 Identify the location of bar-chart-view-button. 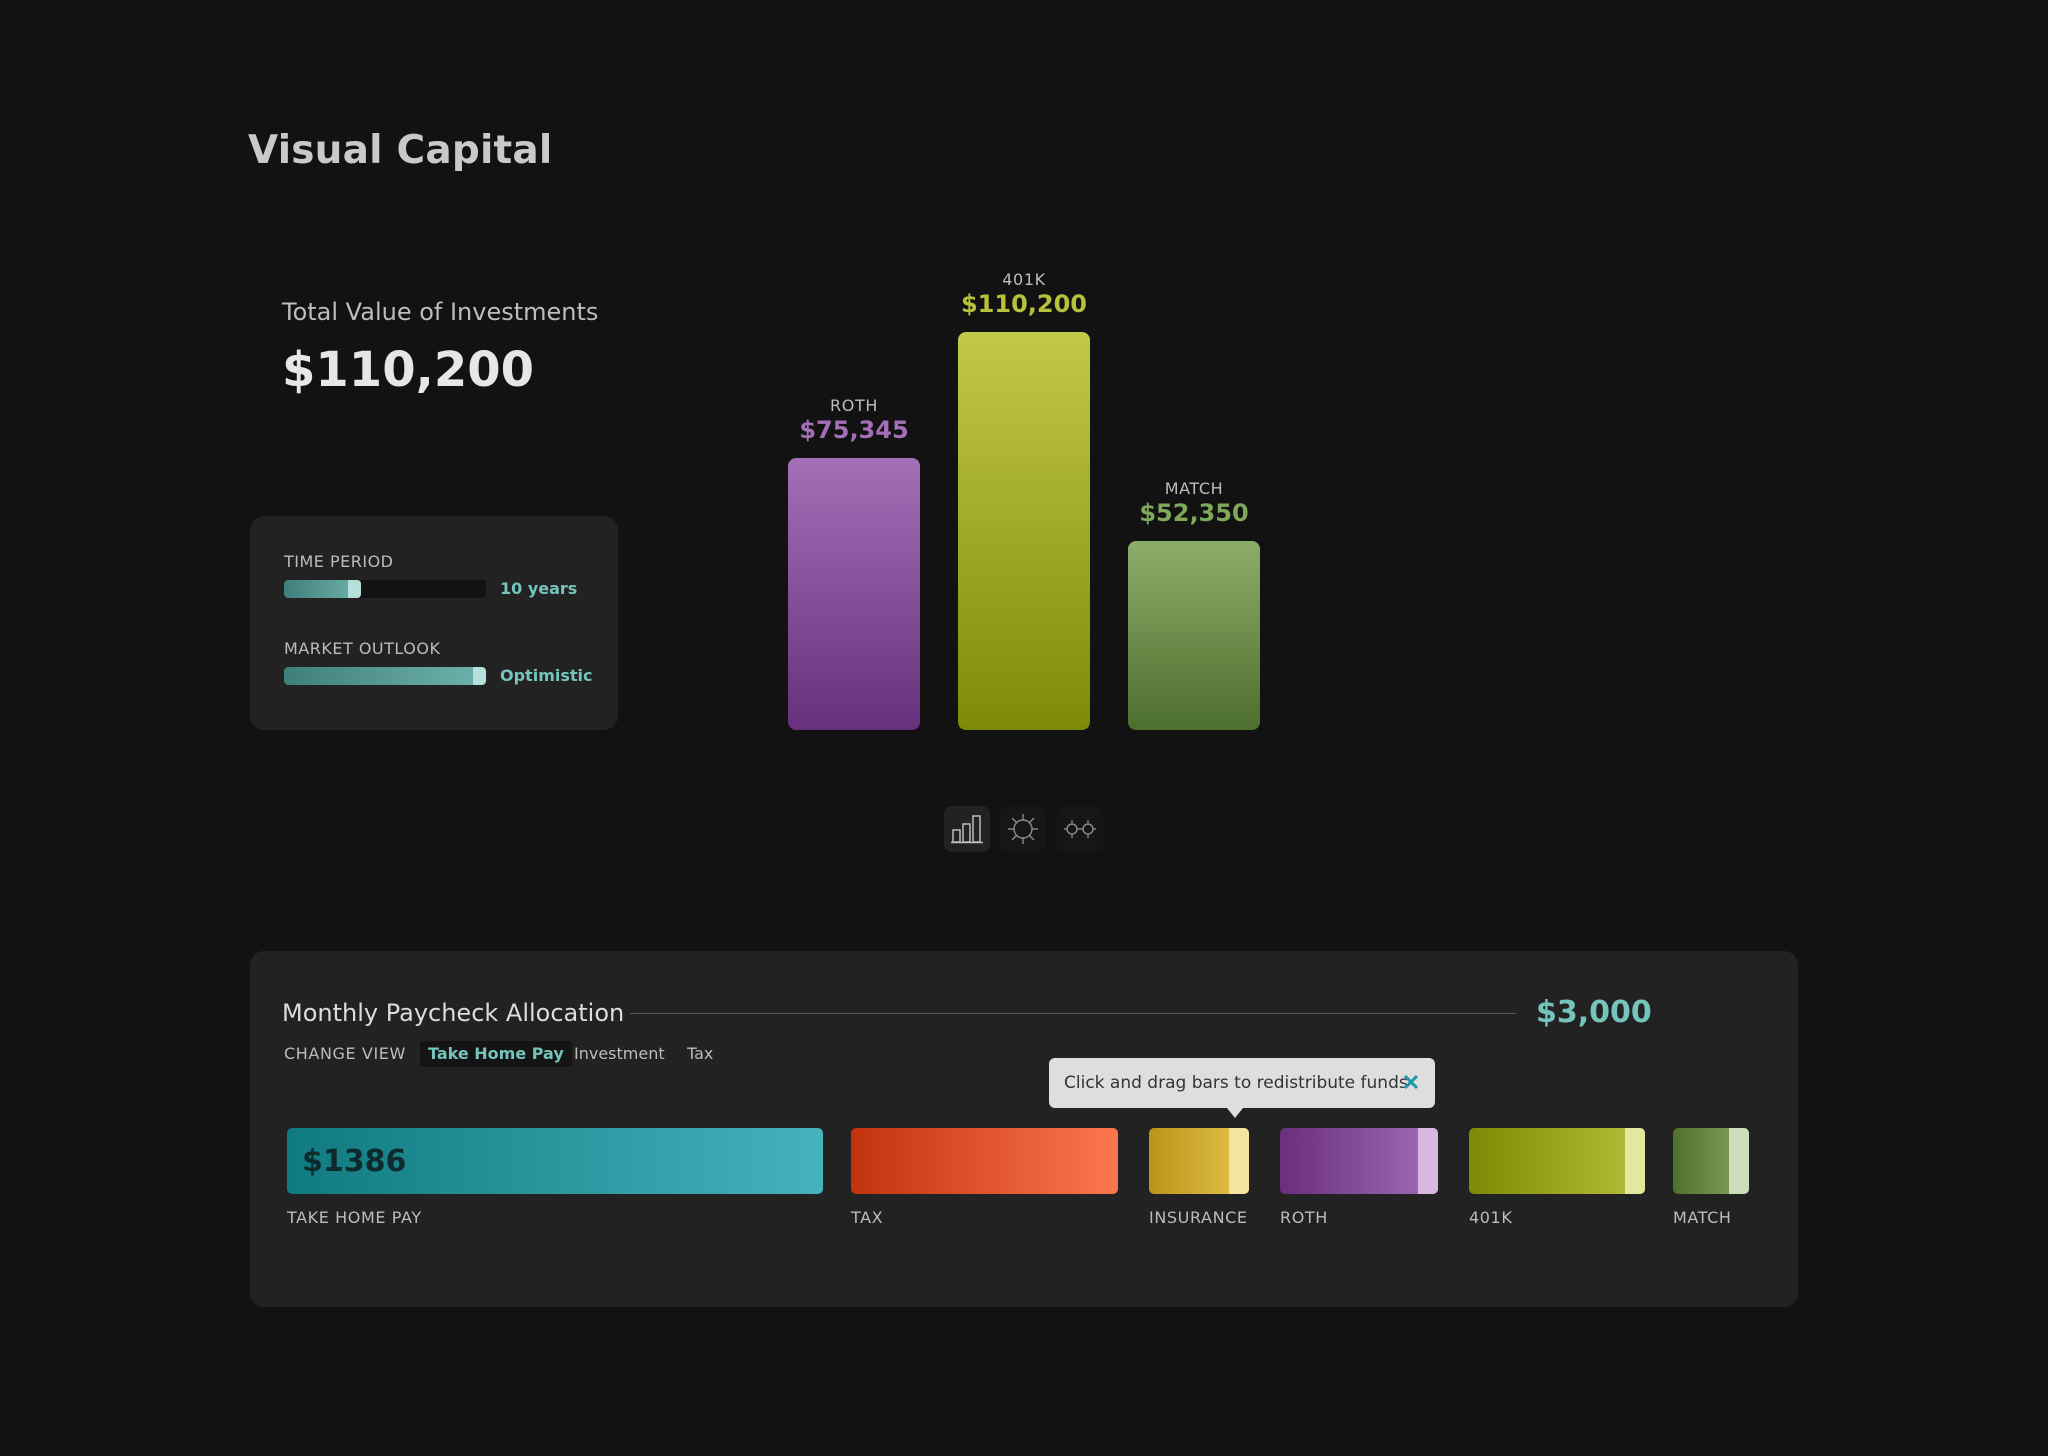
(967, 829).